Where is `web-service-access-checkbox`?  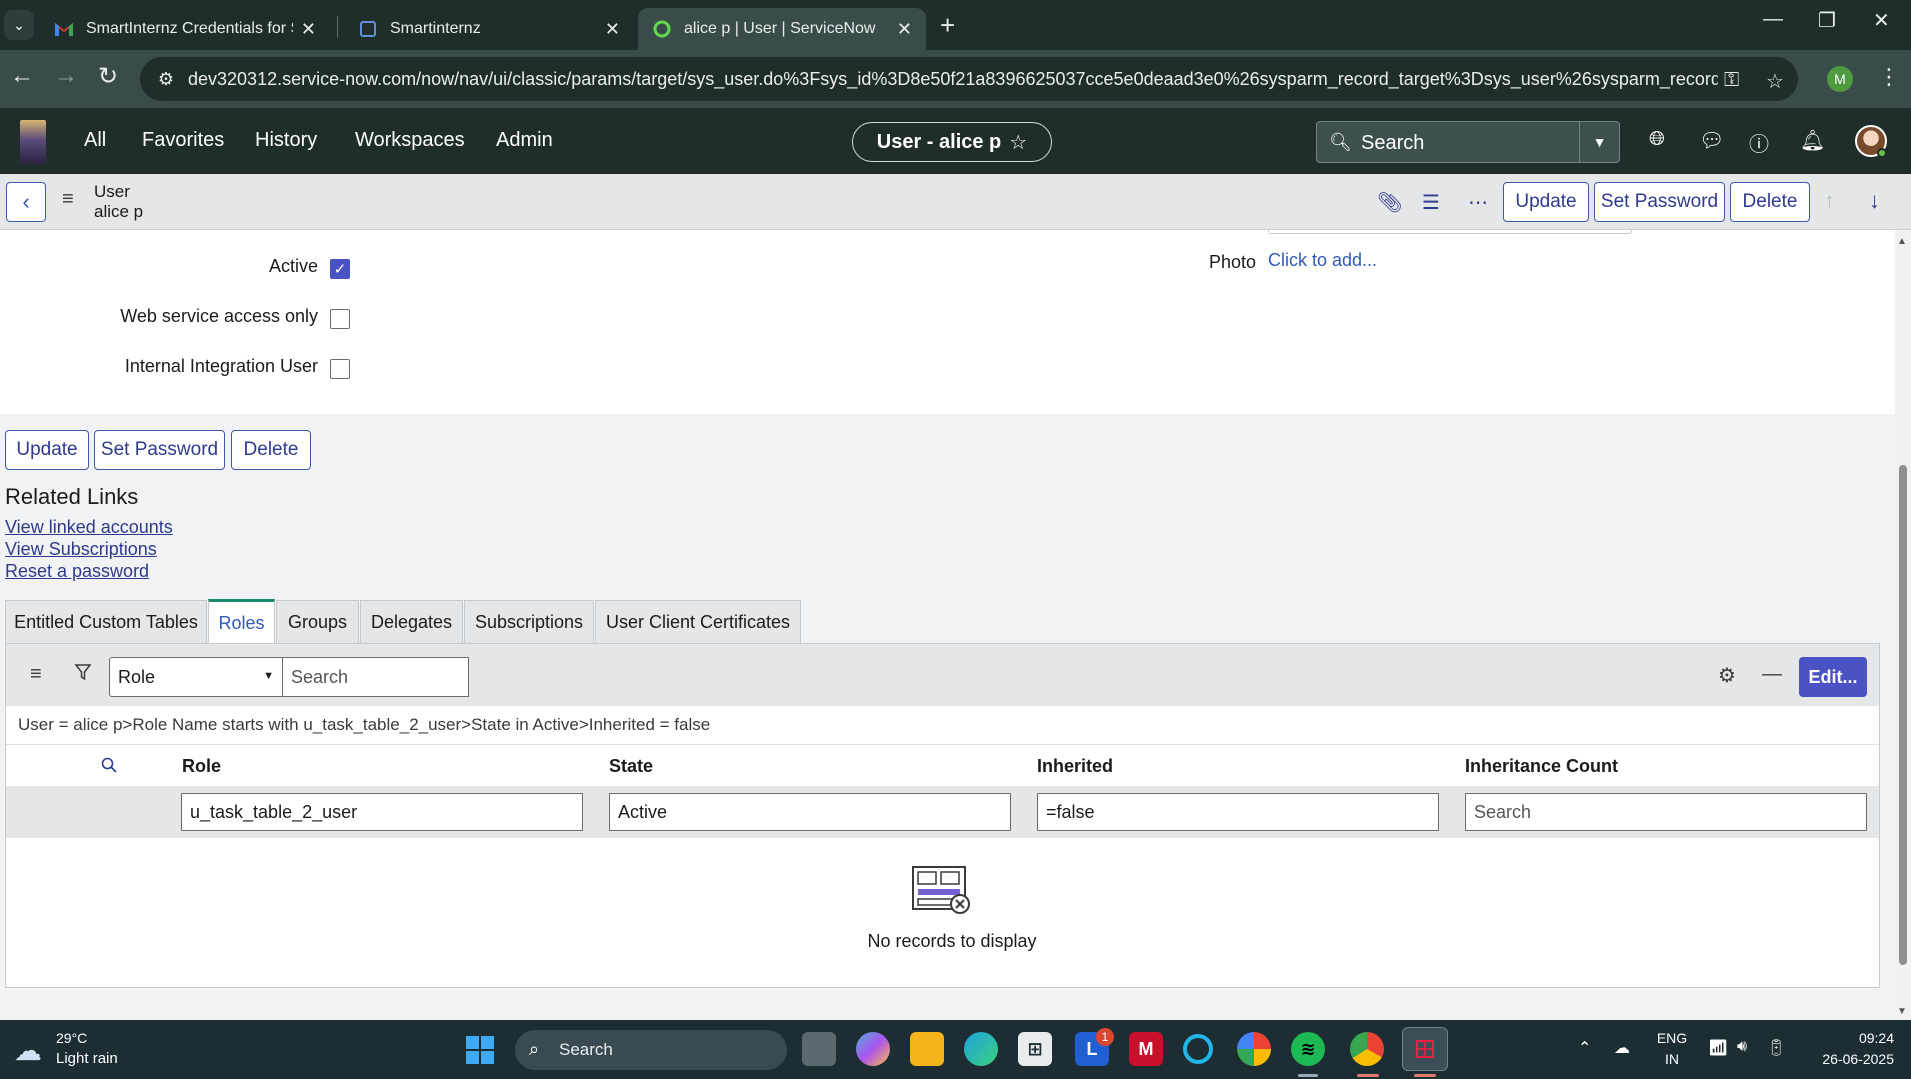
web-service-access-checkbox is located at coordinates (340, 319).